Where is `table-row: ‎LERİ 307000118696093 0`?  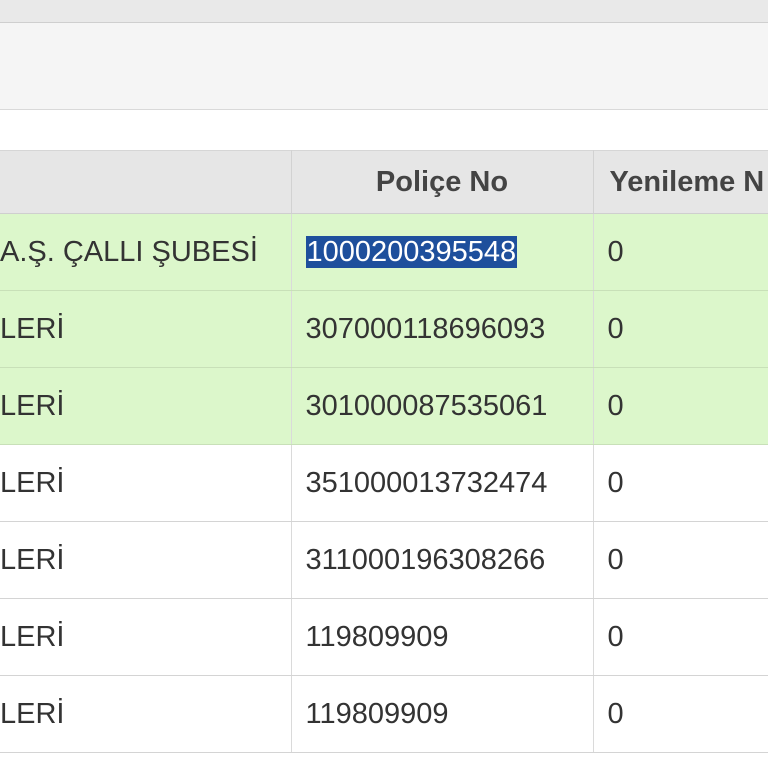 table-row: ‎LERİ 307000118696093 0 is located at coordinates (384, 329).